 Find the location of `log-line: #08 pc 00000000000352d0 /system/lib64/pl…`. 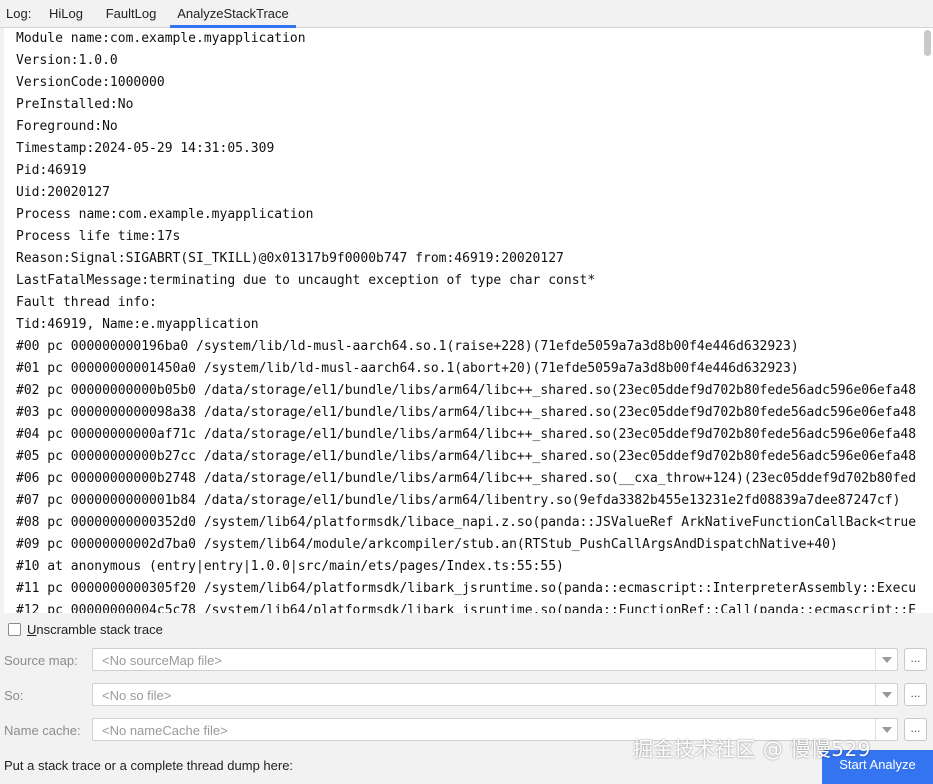

log-line: #08 pc 00000000000352d0 /system/lib64/pl… is located at coordinates (466, 522).